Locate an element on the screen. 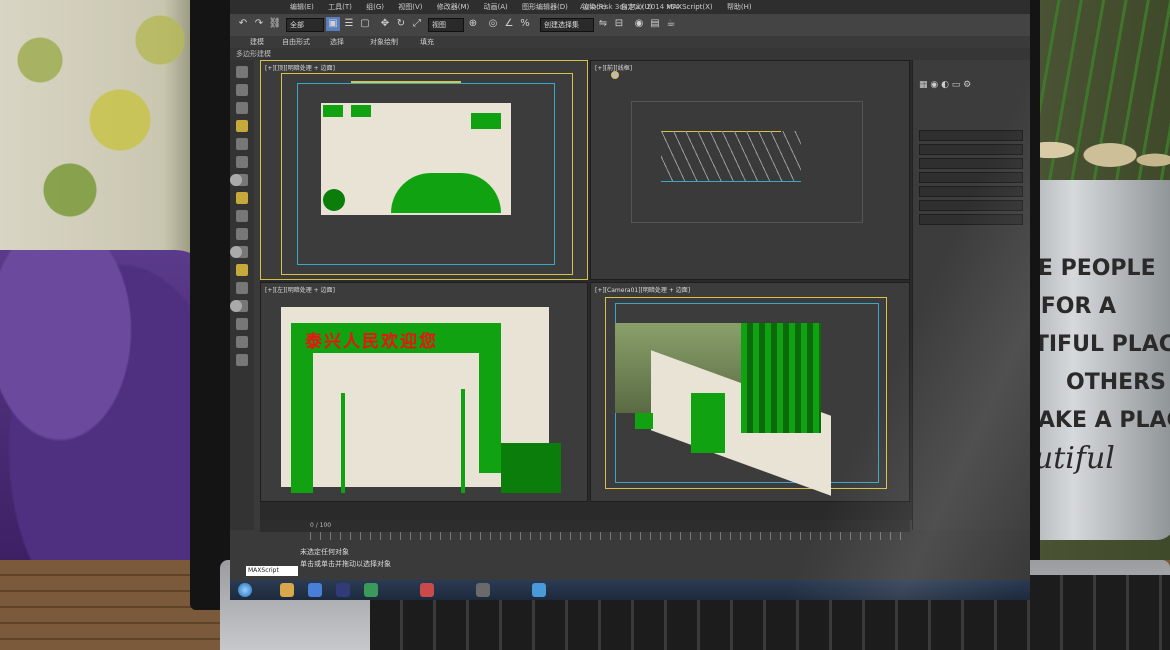  move-icon: ✥ is located at coordinates (385, 24).